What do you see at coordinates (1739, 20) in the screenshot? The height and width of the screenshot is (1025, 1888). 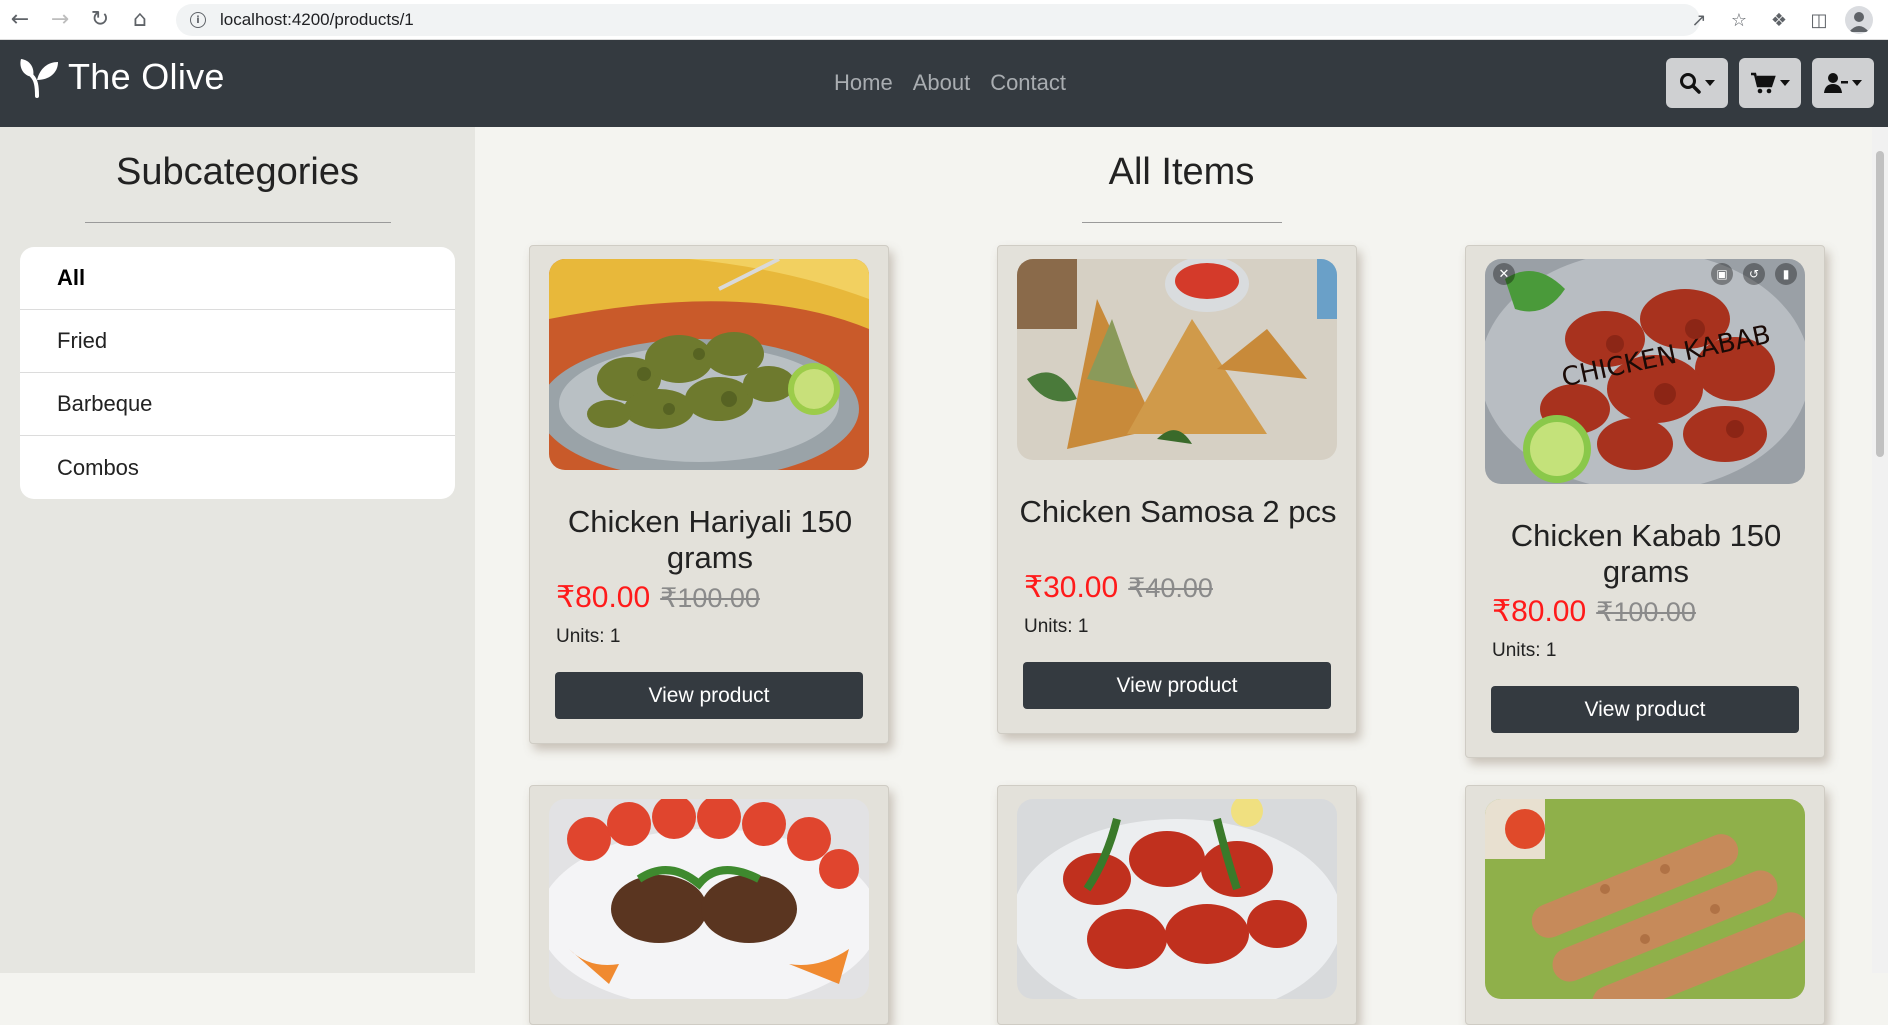 I see `bookmark-star-icon: ☆` at bounding box center [1739, 20].